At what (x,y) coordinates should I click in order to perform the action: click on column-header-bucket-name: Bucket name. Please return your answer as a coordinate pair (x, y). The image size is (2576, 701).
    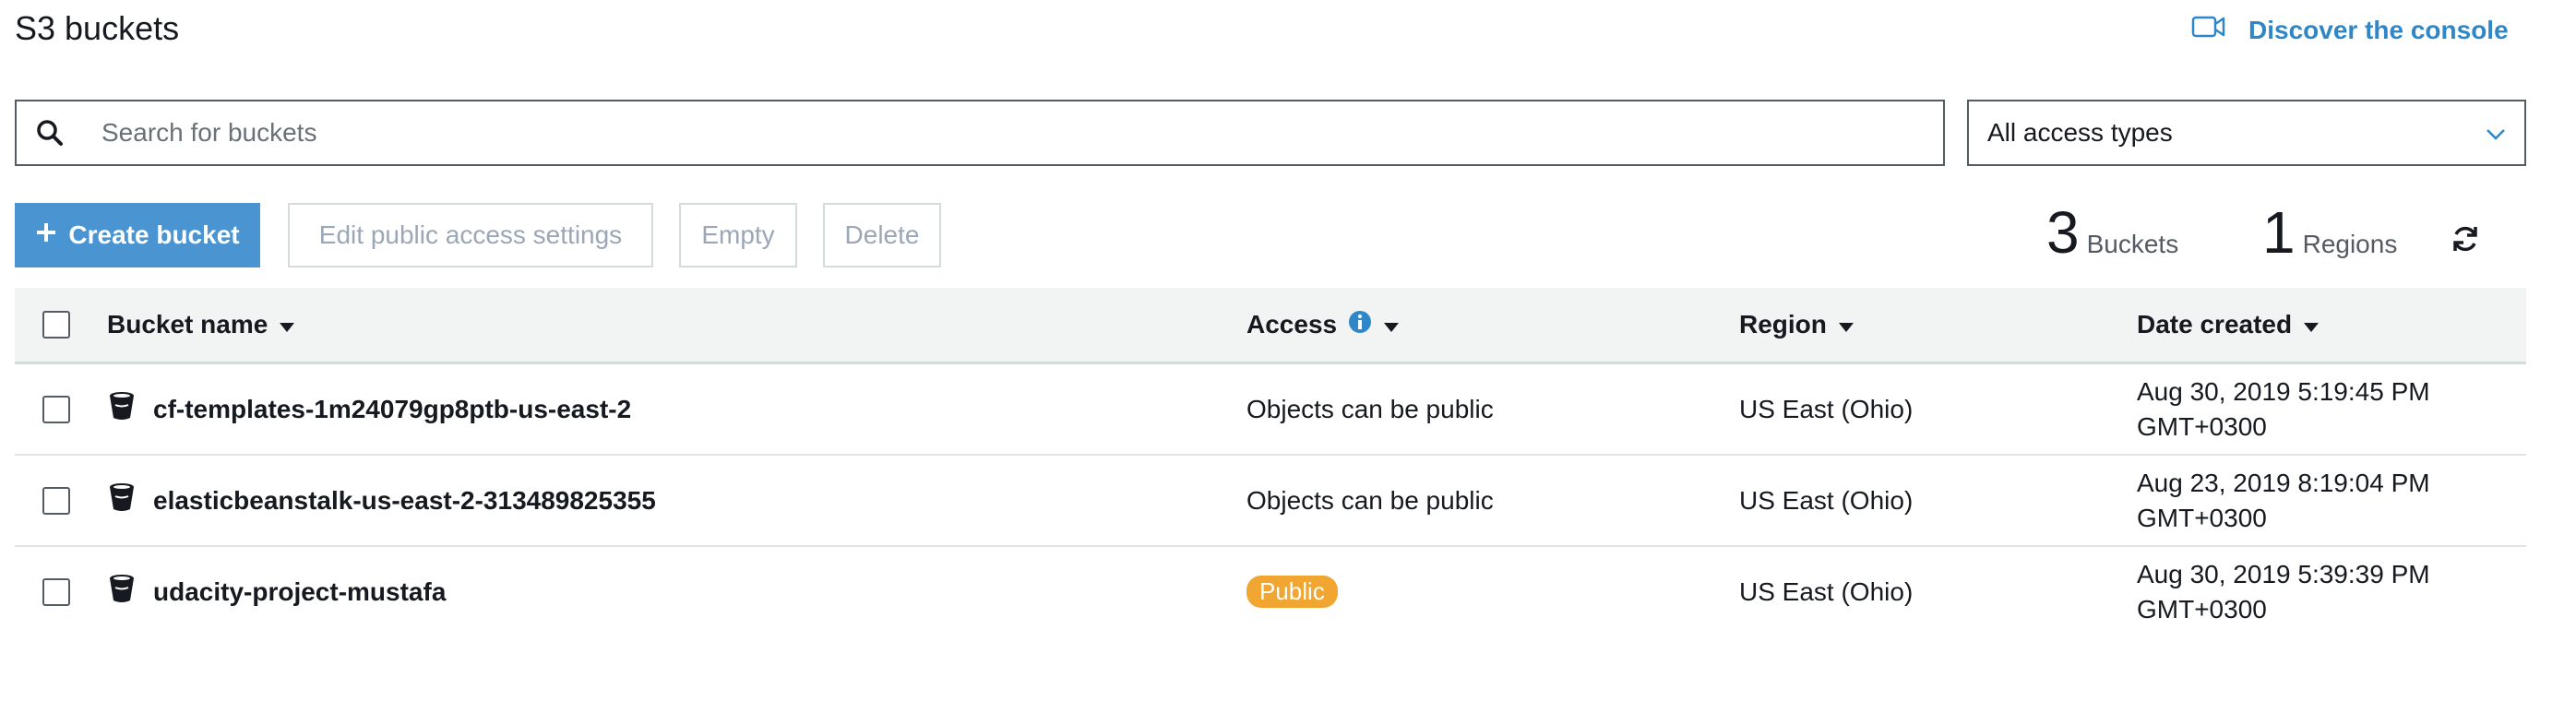
    Looking at the image, I should click on (201, 325).